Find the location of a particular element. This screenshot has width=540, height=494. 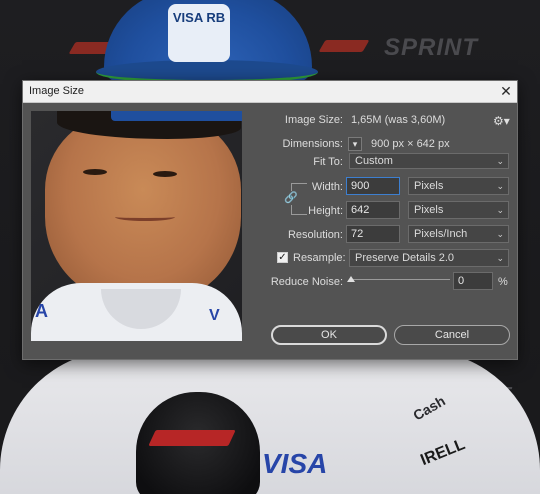

fit-to-select: Custom ⌄ is located at coordinates (429, 161).